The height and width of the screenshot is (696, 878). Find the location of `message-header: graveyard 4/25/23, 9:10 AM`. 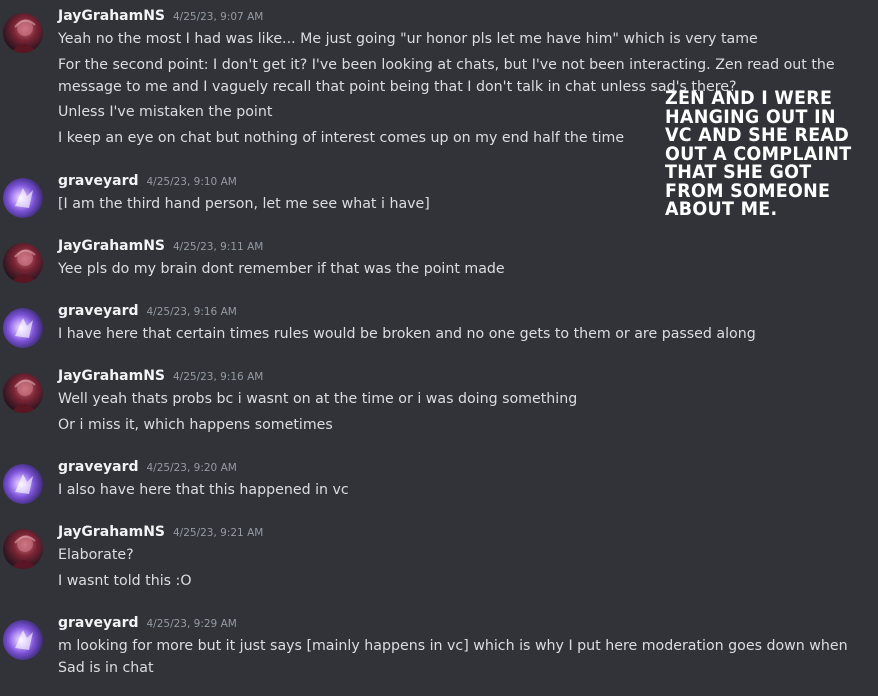

message-header: graveyard 4/25/23, 9:10 AM is located at coordinates (147, 184).